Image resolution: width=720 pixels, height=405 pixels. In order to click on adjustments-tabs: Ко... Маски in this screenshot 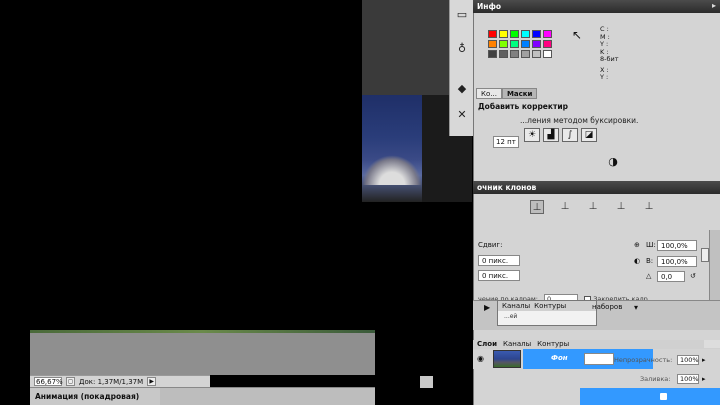, I will do `click(516, 93)`.